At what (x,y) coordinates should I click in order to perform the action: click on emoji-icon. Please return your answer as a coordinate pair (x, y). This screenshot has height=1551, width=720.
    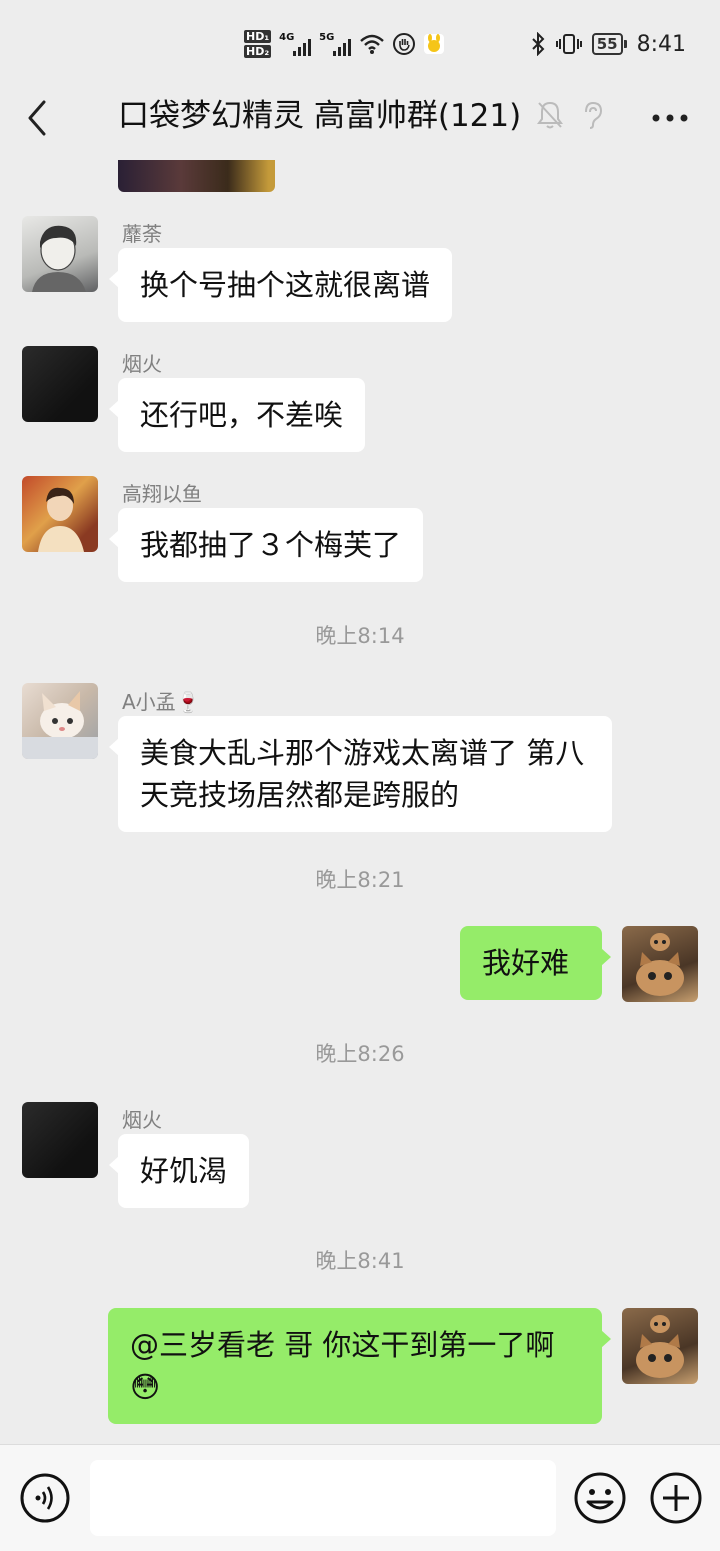
    Looking at the image, I should click on (600, 1498).